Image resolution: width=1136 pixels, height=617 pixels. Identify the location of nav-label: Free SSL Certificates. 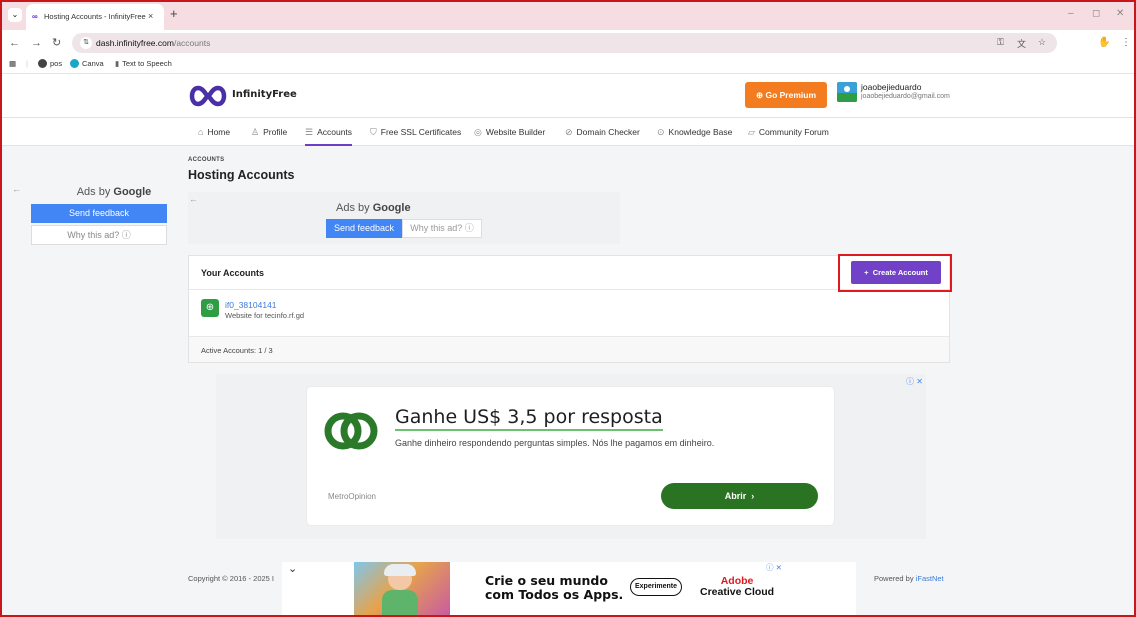
(421, 132).